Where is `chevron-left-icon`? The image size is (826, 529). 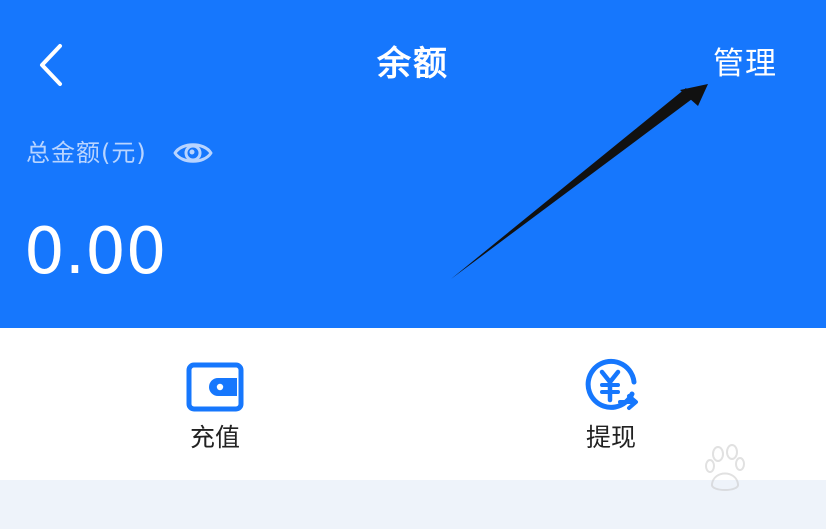 chevron-left-icon is located at coordinates (51, 65).